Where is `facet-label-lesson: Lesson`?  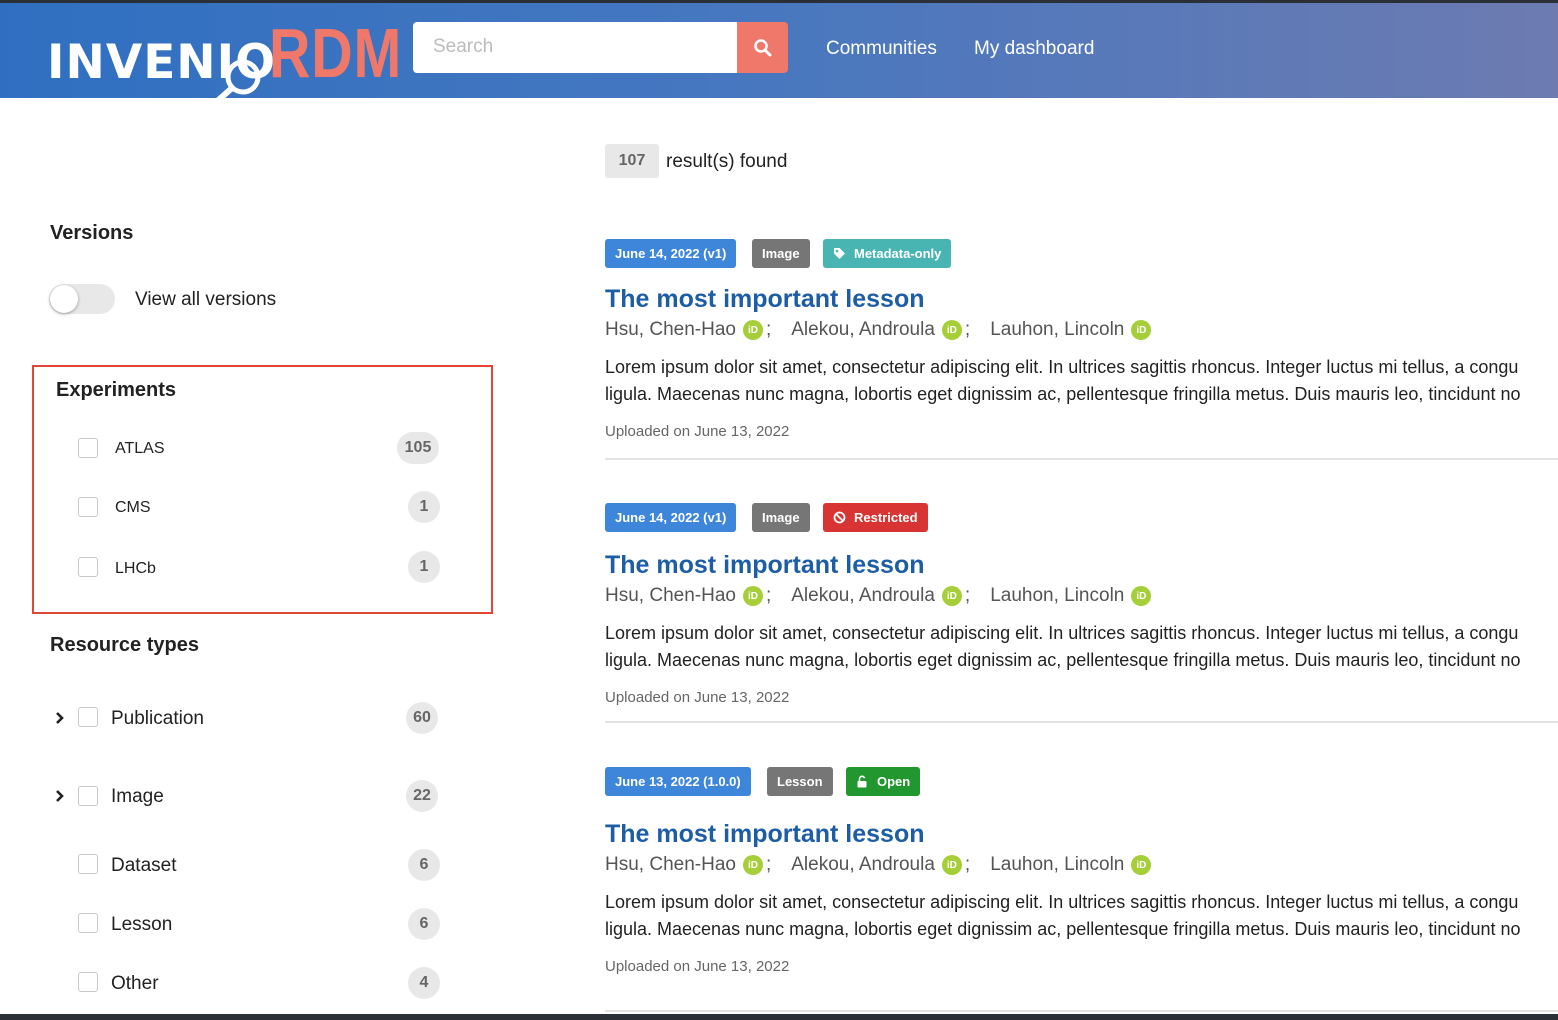
facet-label-lesson: Lesson is located at coordinates (141, 925).